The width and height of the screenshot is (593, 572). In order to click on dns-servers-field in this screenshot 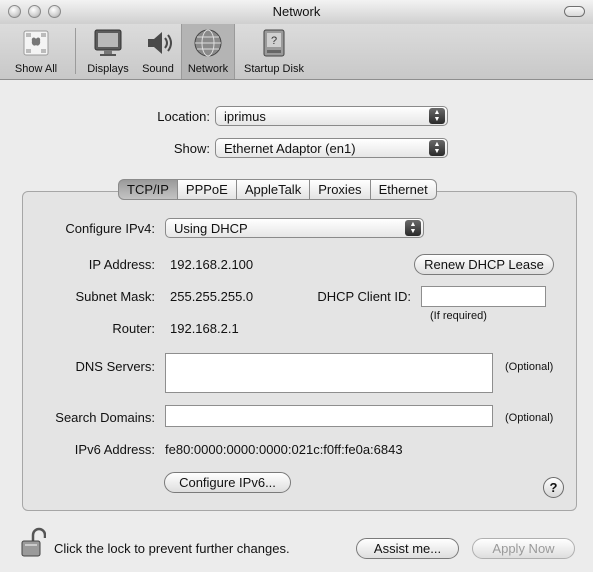, I will do `click(329, 373)`.